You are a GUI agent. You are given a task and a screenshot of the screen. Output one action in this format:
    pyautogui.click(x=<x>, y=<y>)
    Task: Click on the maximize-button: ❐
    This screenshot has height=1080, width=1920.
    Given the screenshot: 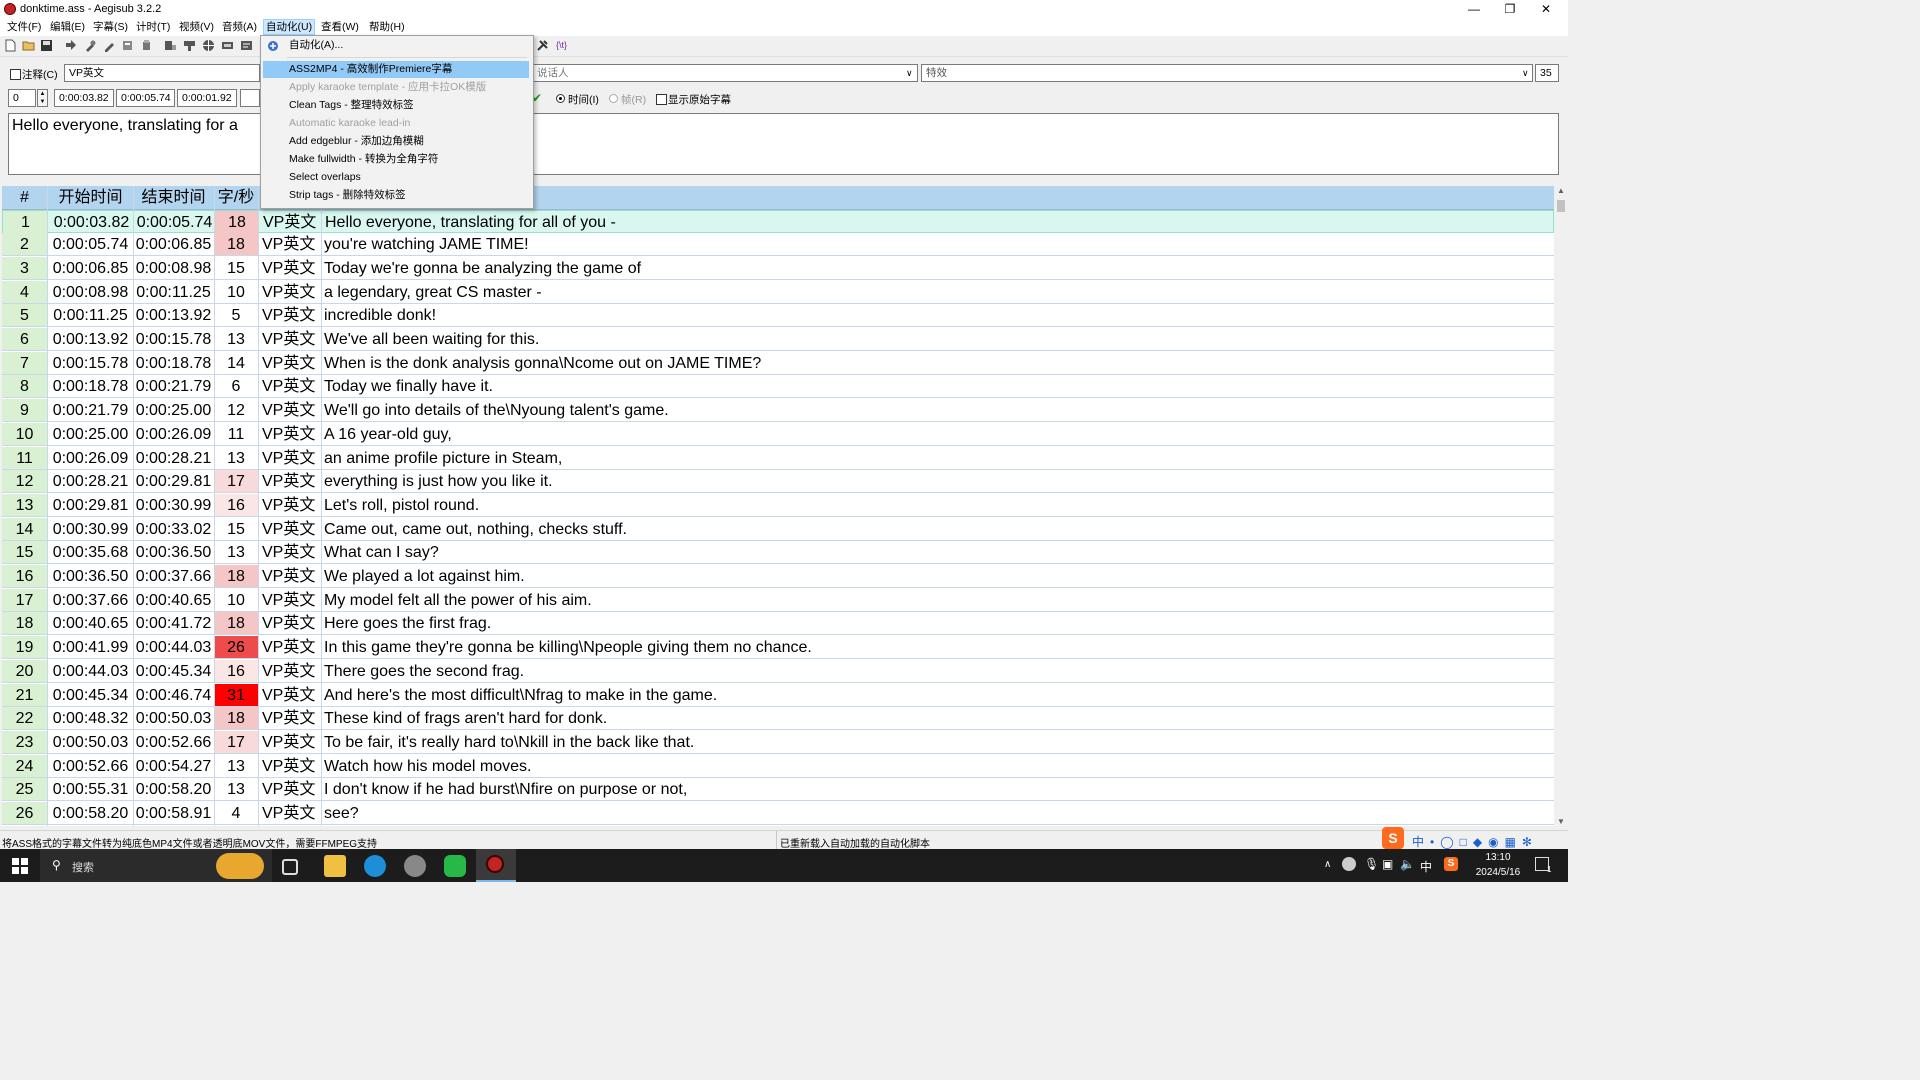 What is the action you would take?
    pyautogui.click(x=1510, y=9)
    